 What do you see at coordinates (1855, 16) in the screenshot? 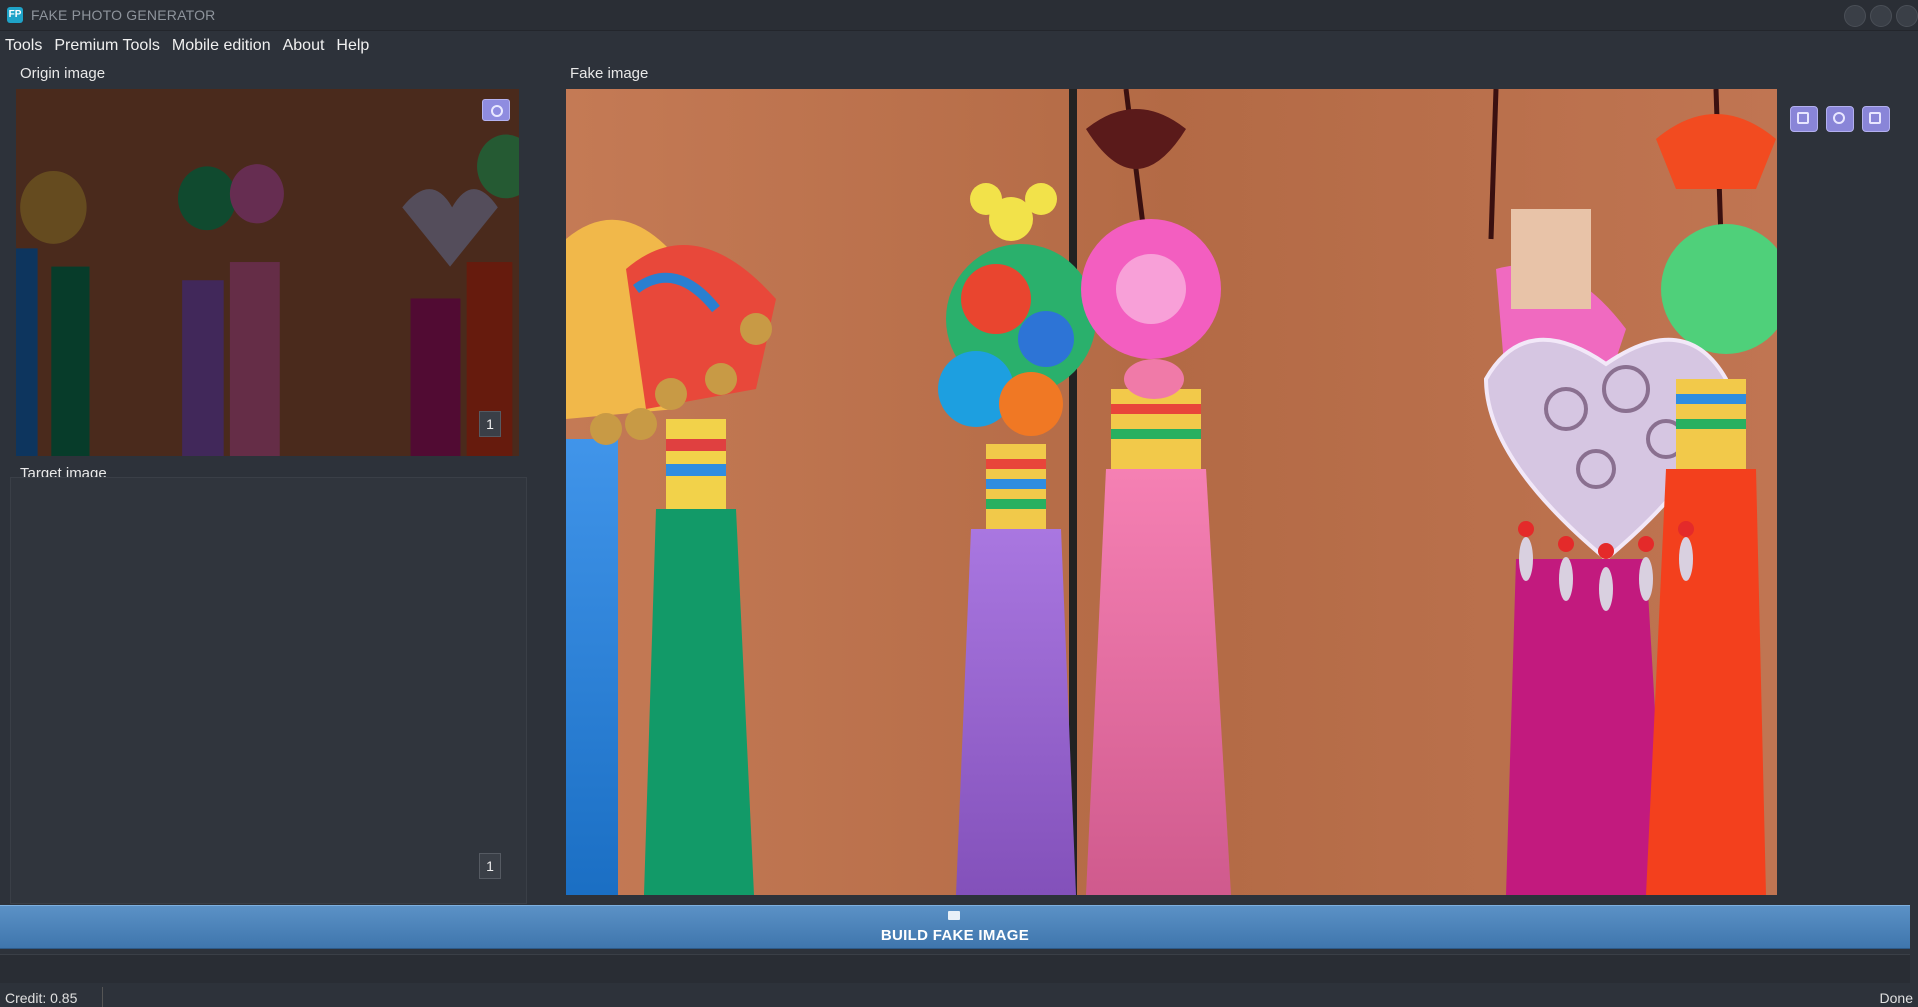
I see `minimize-button` at bounding box center [1855, 16].